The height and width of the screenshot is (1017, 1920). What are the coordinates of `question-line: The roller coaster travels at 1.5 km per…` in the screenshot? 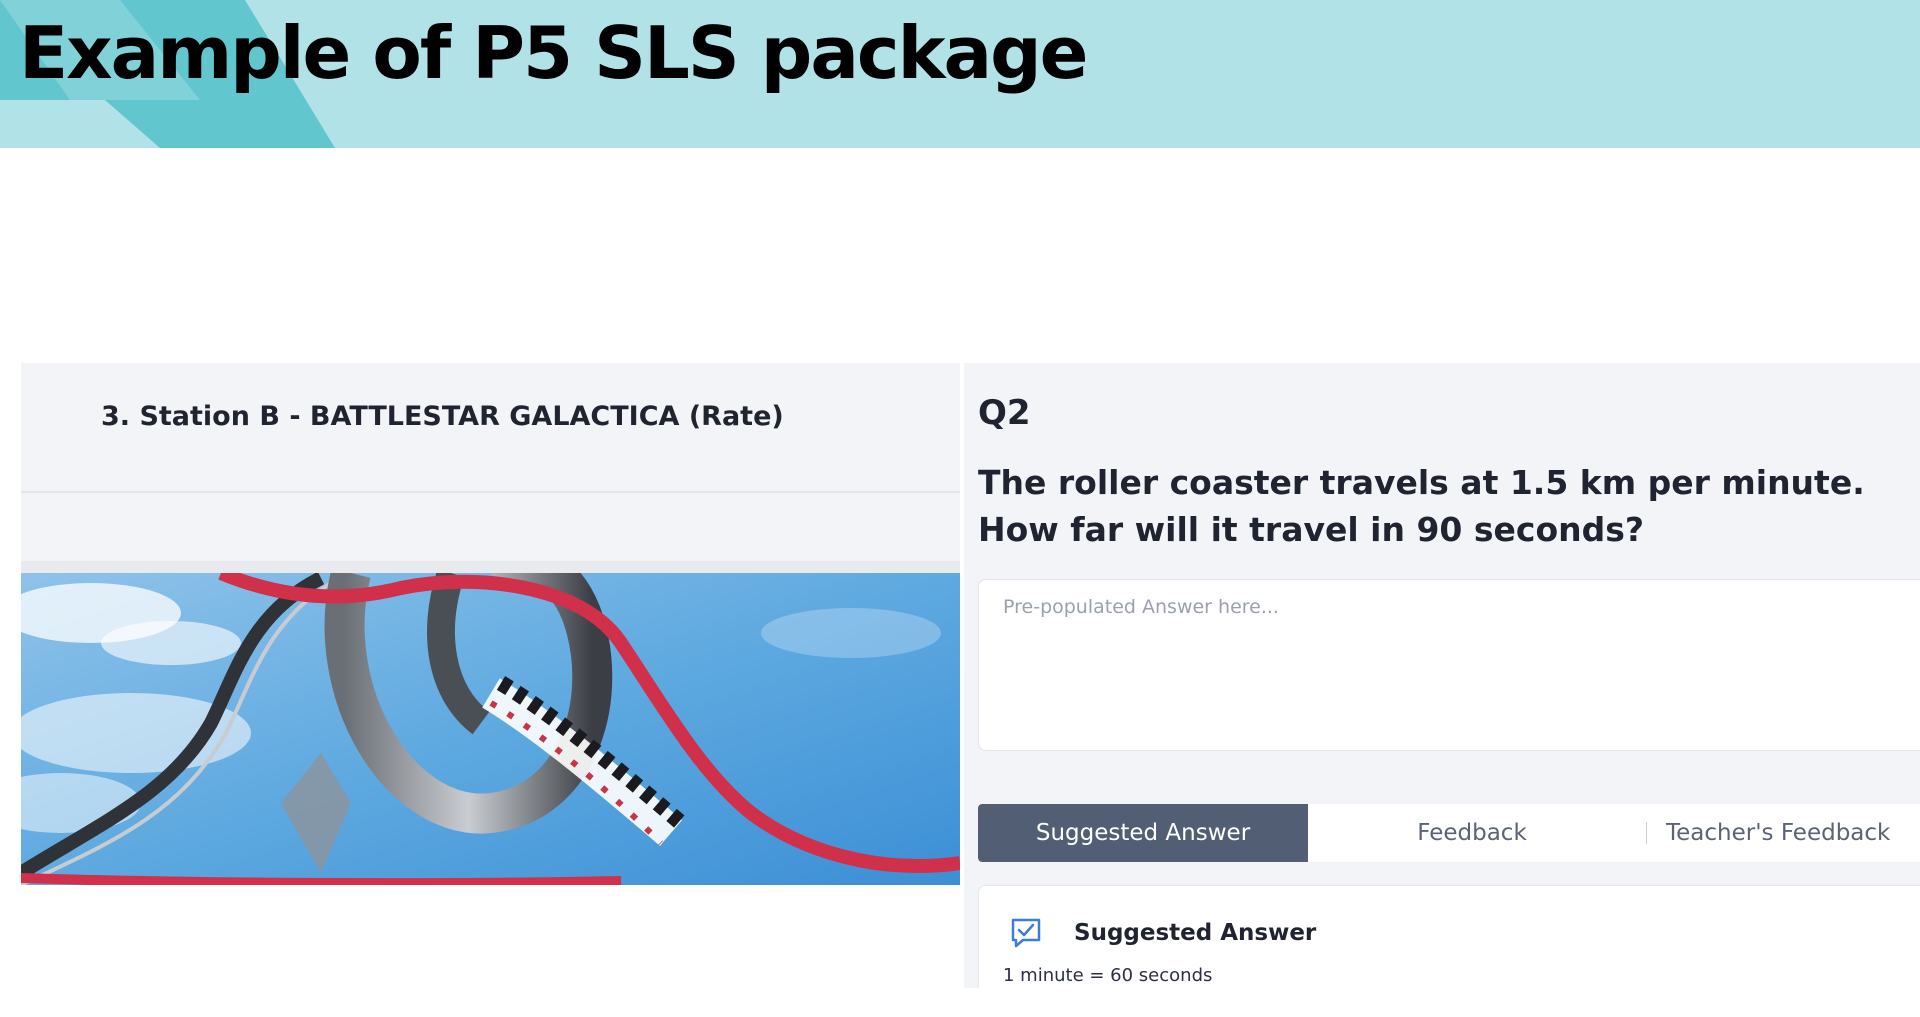 It's located at (1421, 482).